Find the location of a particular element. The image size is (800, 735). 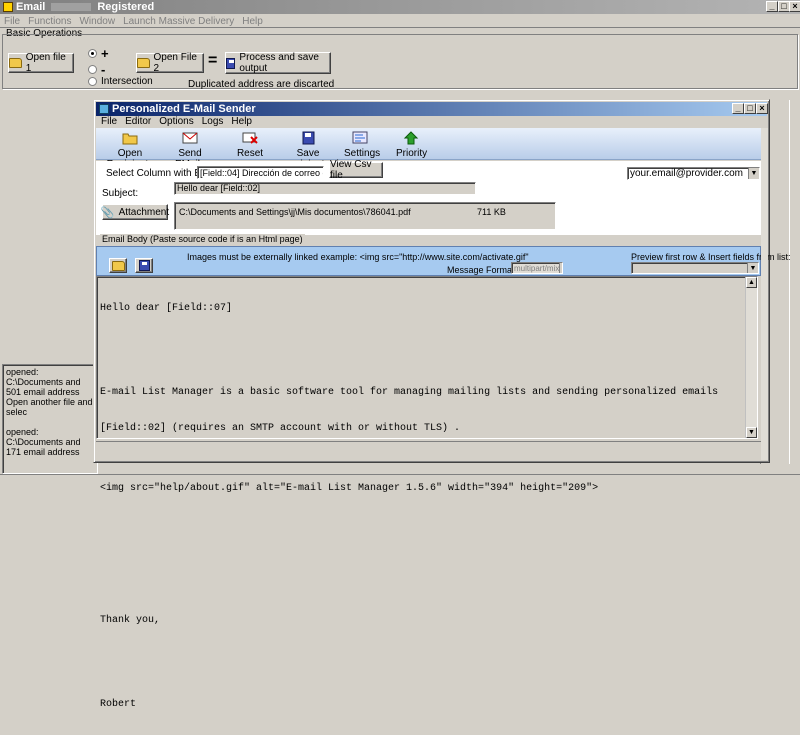

sender-menu-options: Options is located at coordinates (176, 121).